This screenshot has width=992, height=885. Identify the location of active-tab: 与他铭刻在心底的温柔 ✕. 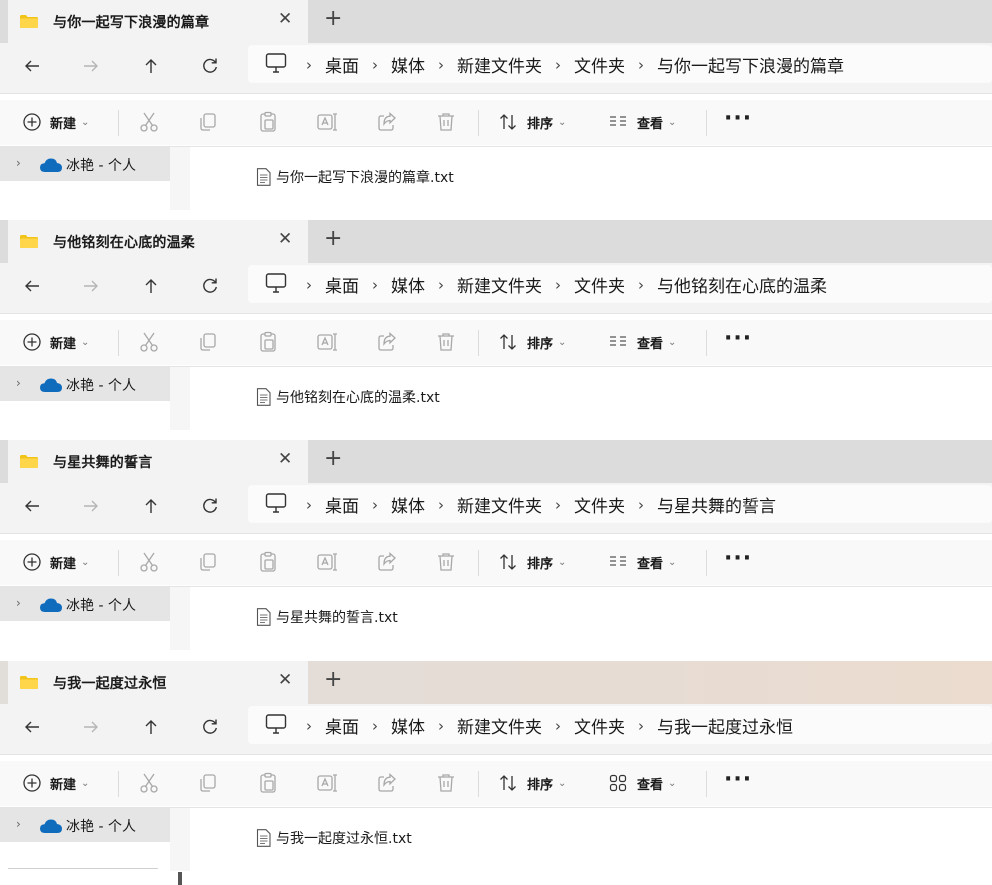
(158, 241).